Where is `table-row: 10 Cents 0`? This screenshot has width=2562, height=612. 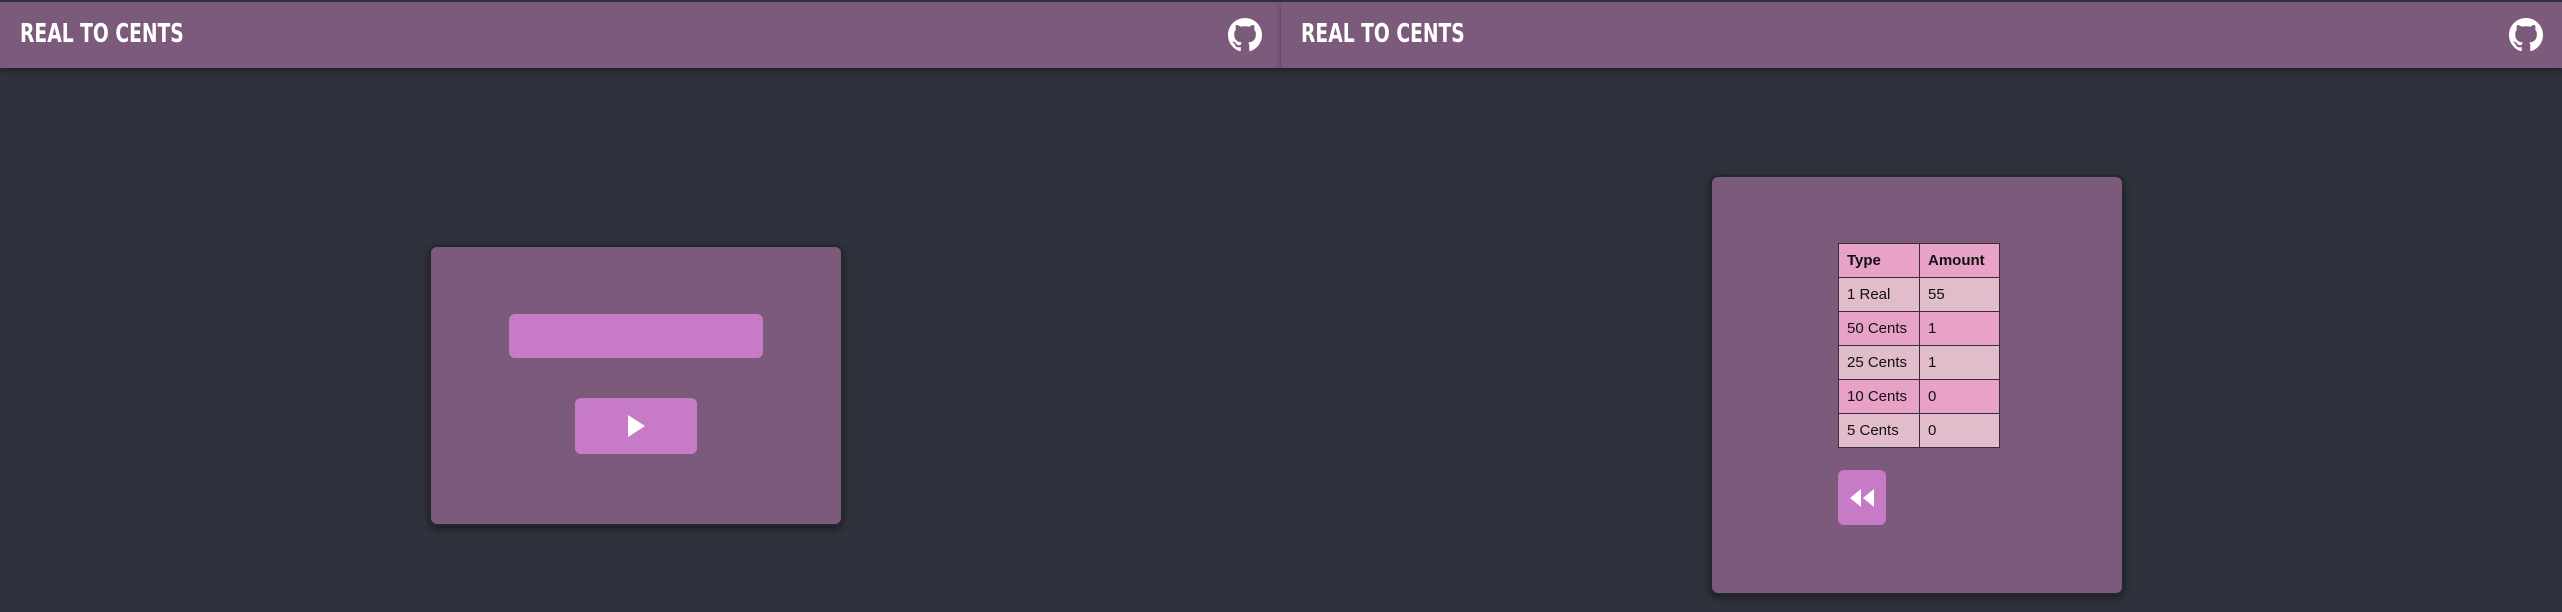 table-row: 10 Cents 0 is located at coordinates (1919, 396).